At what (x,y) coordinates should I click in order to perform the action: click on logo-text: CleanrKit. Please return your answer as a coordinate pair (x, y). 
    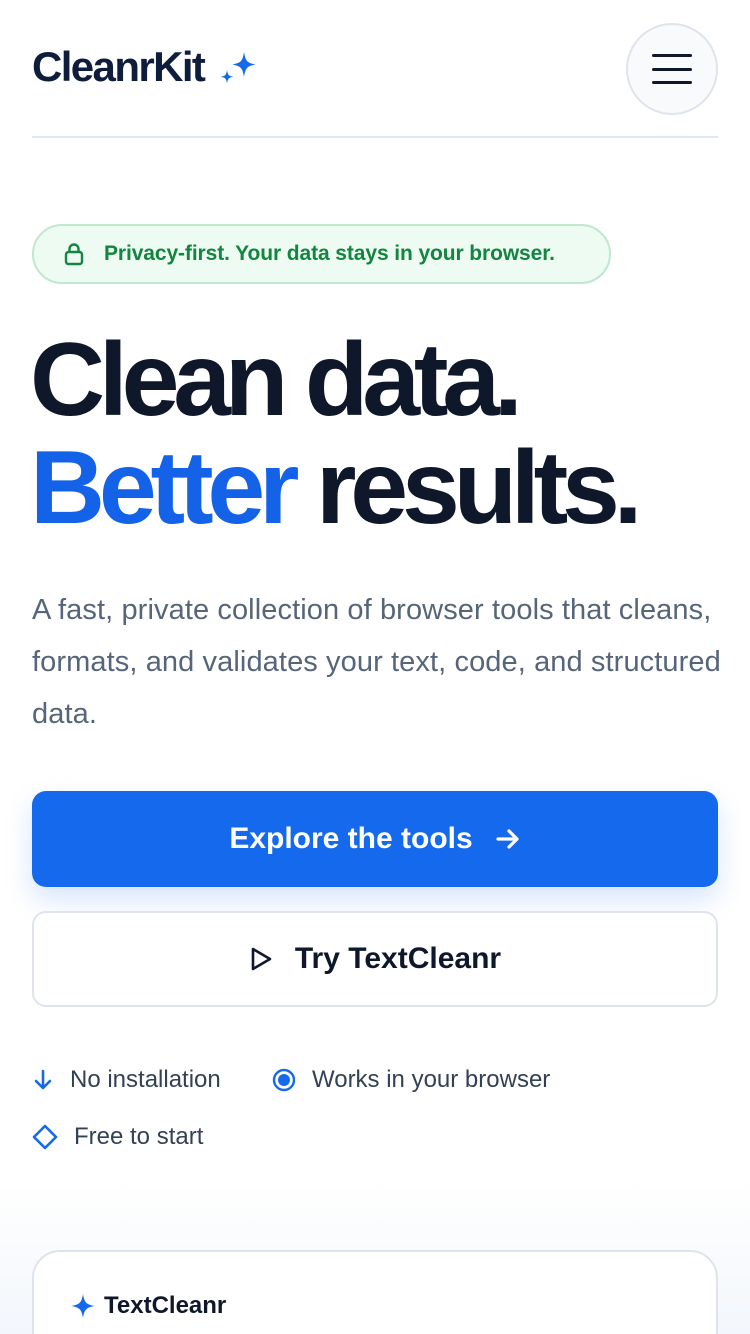
    Looking at the image, I should click on (119, 66).